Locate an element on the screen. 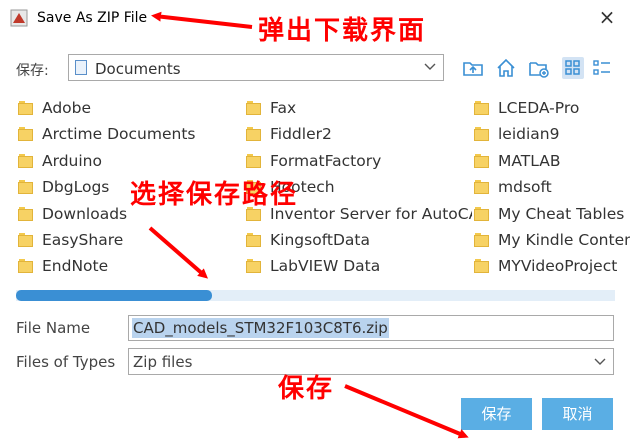 The height and width of the screenshot is (447, 630). location-value: Documents is located at coordinates (138, 69).